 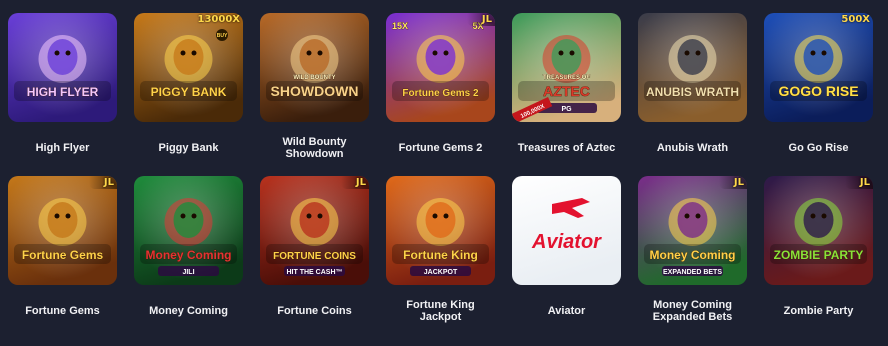 What do you see at coordinates (440, 230) in the screenshot?
I see `game-thumbnail: Fortune King JACKPOT` at bounding box center [440, 230].